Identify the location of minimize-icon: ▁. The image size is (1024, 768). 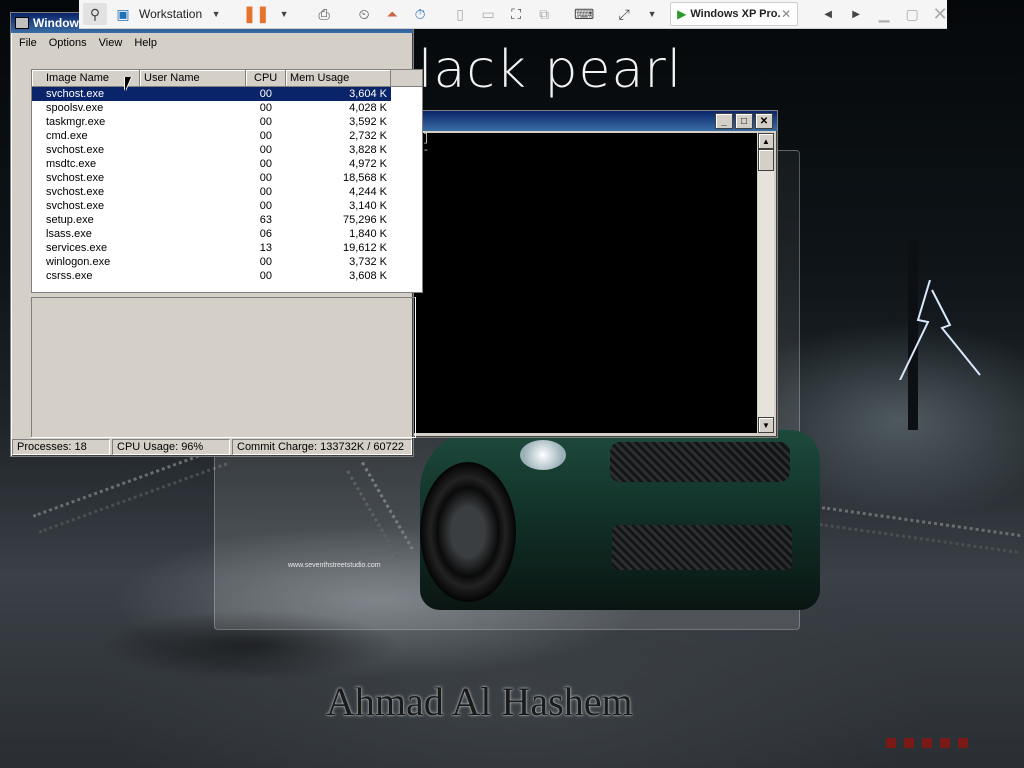
(884, 14).